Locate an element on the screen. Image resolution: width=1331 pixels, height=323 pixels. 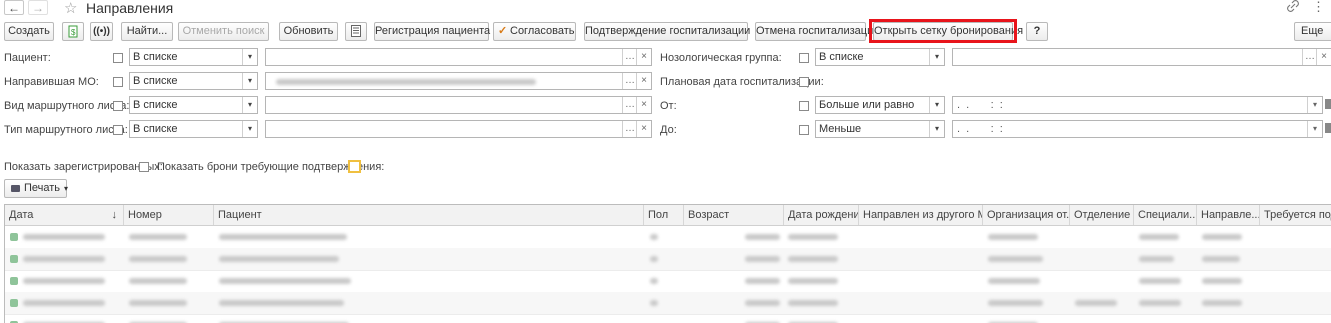
route-type-input: … × is located at coordinates (458, 129).